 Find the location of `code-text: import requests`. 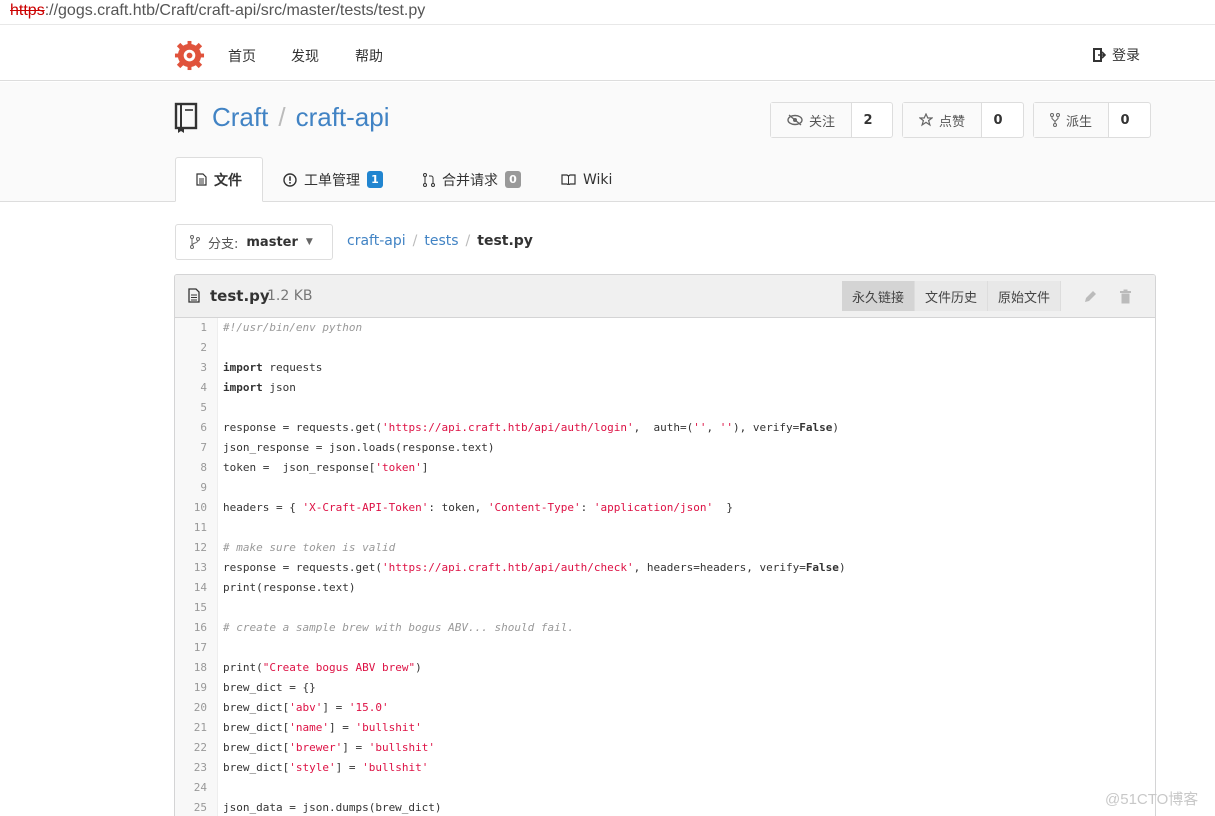

code-text: import requests is located at coordinates (273, 367).